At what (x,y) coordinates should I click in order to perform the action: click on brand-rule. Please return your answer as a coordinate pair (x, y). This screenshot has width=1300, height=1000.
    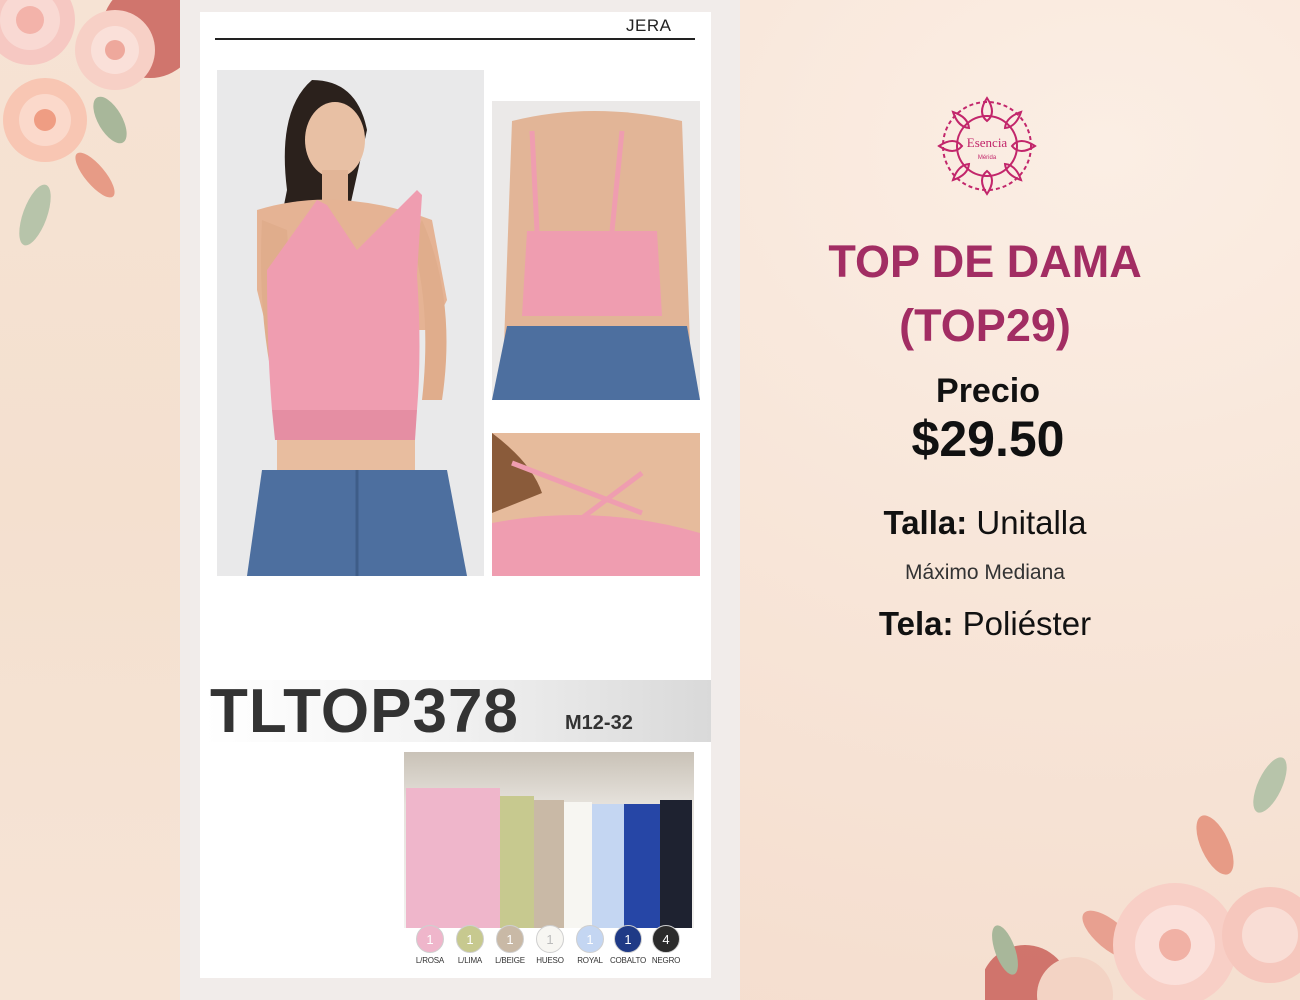
    Looking at the image, I should click on (455, 39).